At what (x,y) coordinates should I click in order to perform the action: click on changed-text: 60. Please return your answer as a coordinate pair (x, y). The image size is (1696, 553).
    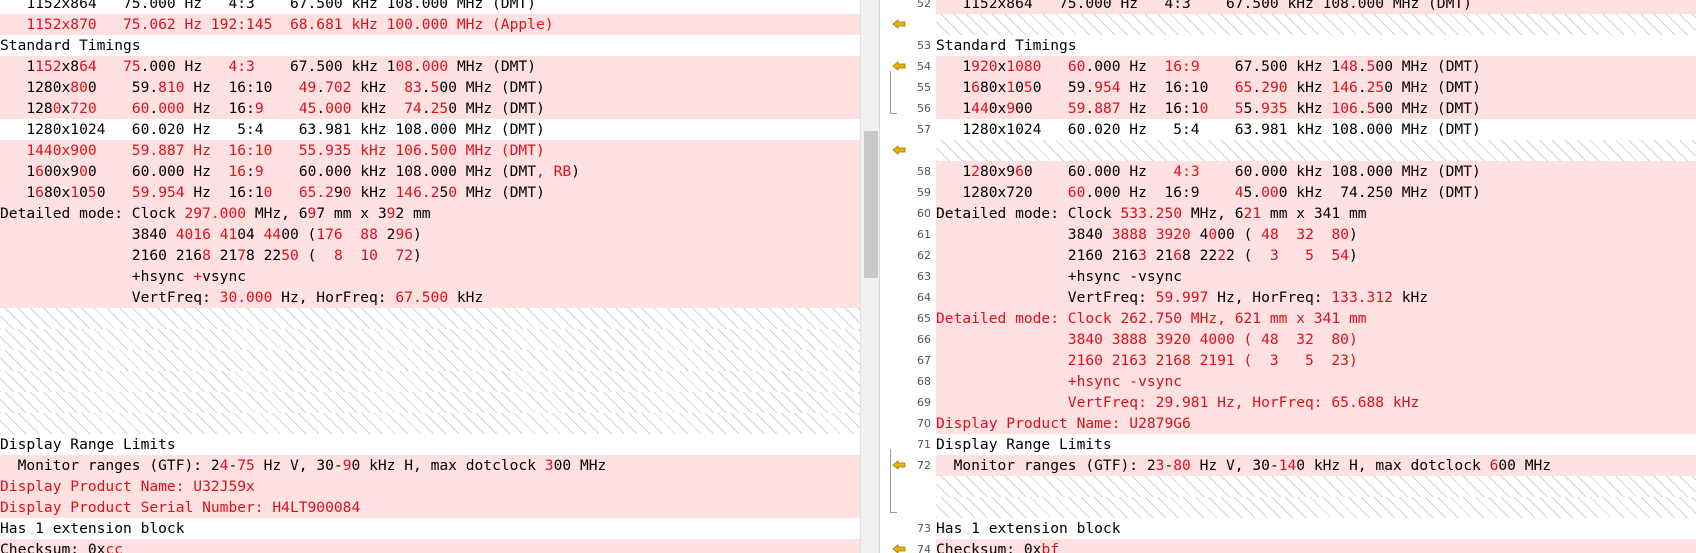
    Looking at the image, I should click on (140, 108).